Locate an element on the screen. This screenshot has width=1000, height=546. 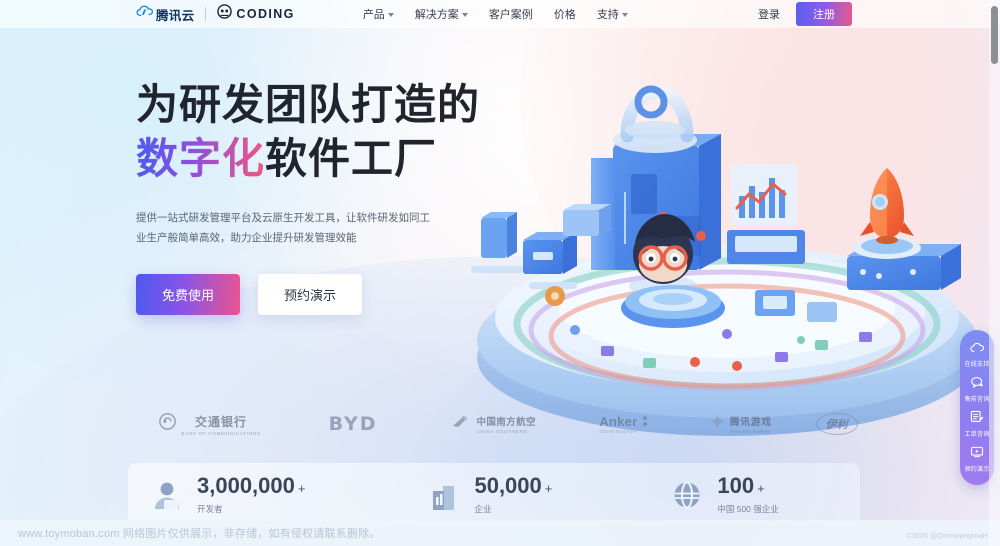
book-demo-button: 预约演示 is located at coordinates (310, 295).